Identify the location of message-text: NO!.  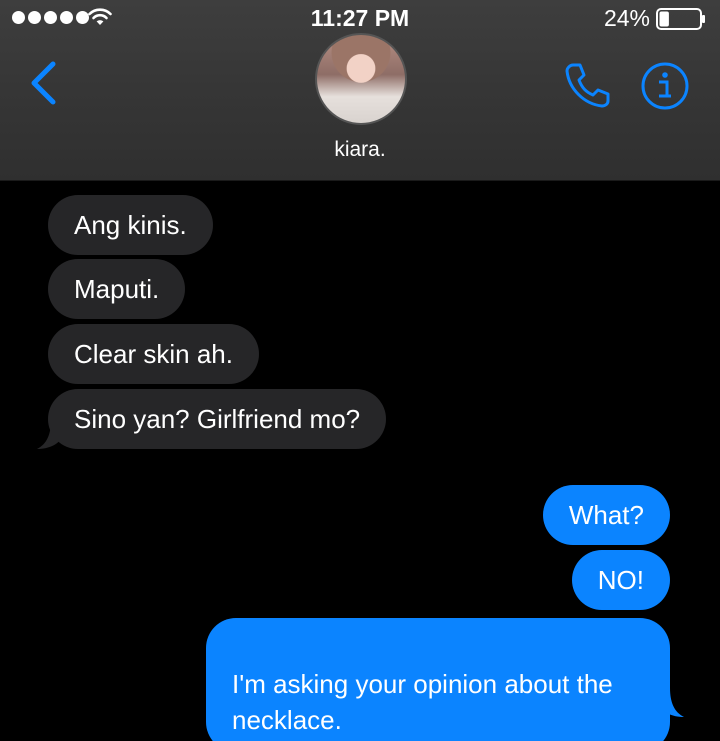
(620, 580).